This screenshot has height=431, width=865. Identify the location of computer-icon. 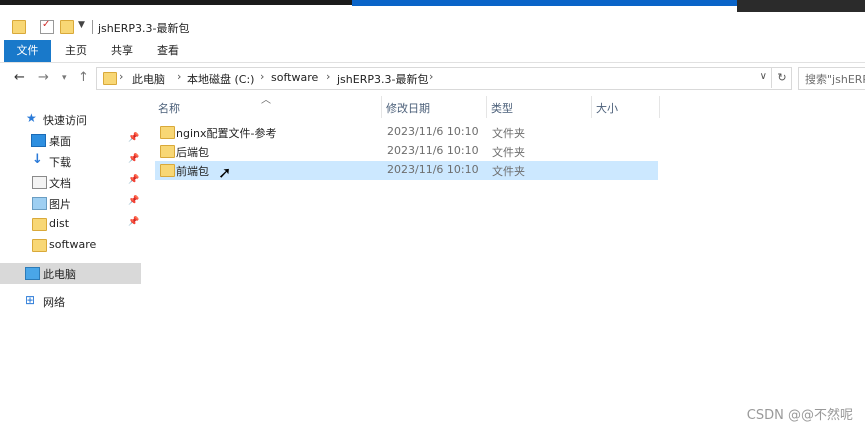
(32, 273).